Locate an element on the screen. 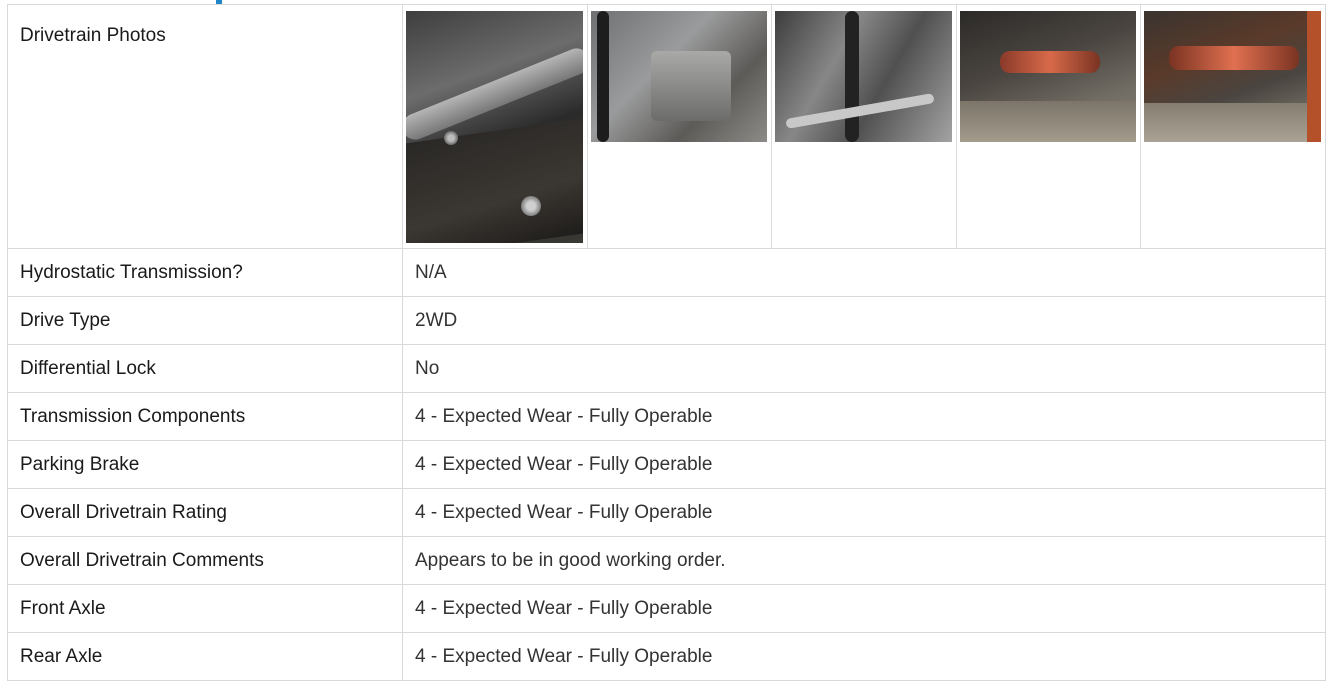  row-label: Parking Brake is located at coordinates (205, 464).